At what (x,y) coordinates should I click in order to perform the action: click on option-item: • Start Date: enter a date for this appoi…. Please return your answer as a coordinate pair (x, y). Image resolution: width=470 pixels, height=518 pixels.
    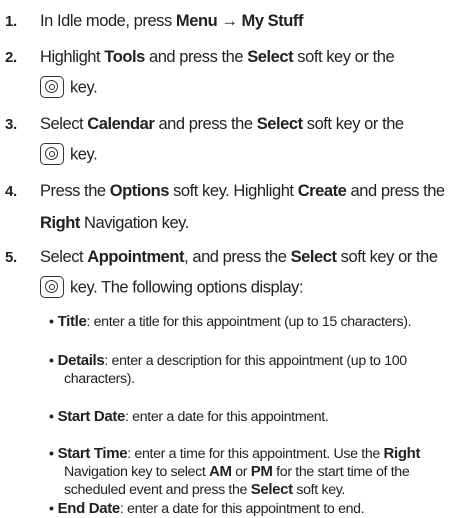
    Looking at the image, I should click on (189, 417).